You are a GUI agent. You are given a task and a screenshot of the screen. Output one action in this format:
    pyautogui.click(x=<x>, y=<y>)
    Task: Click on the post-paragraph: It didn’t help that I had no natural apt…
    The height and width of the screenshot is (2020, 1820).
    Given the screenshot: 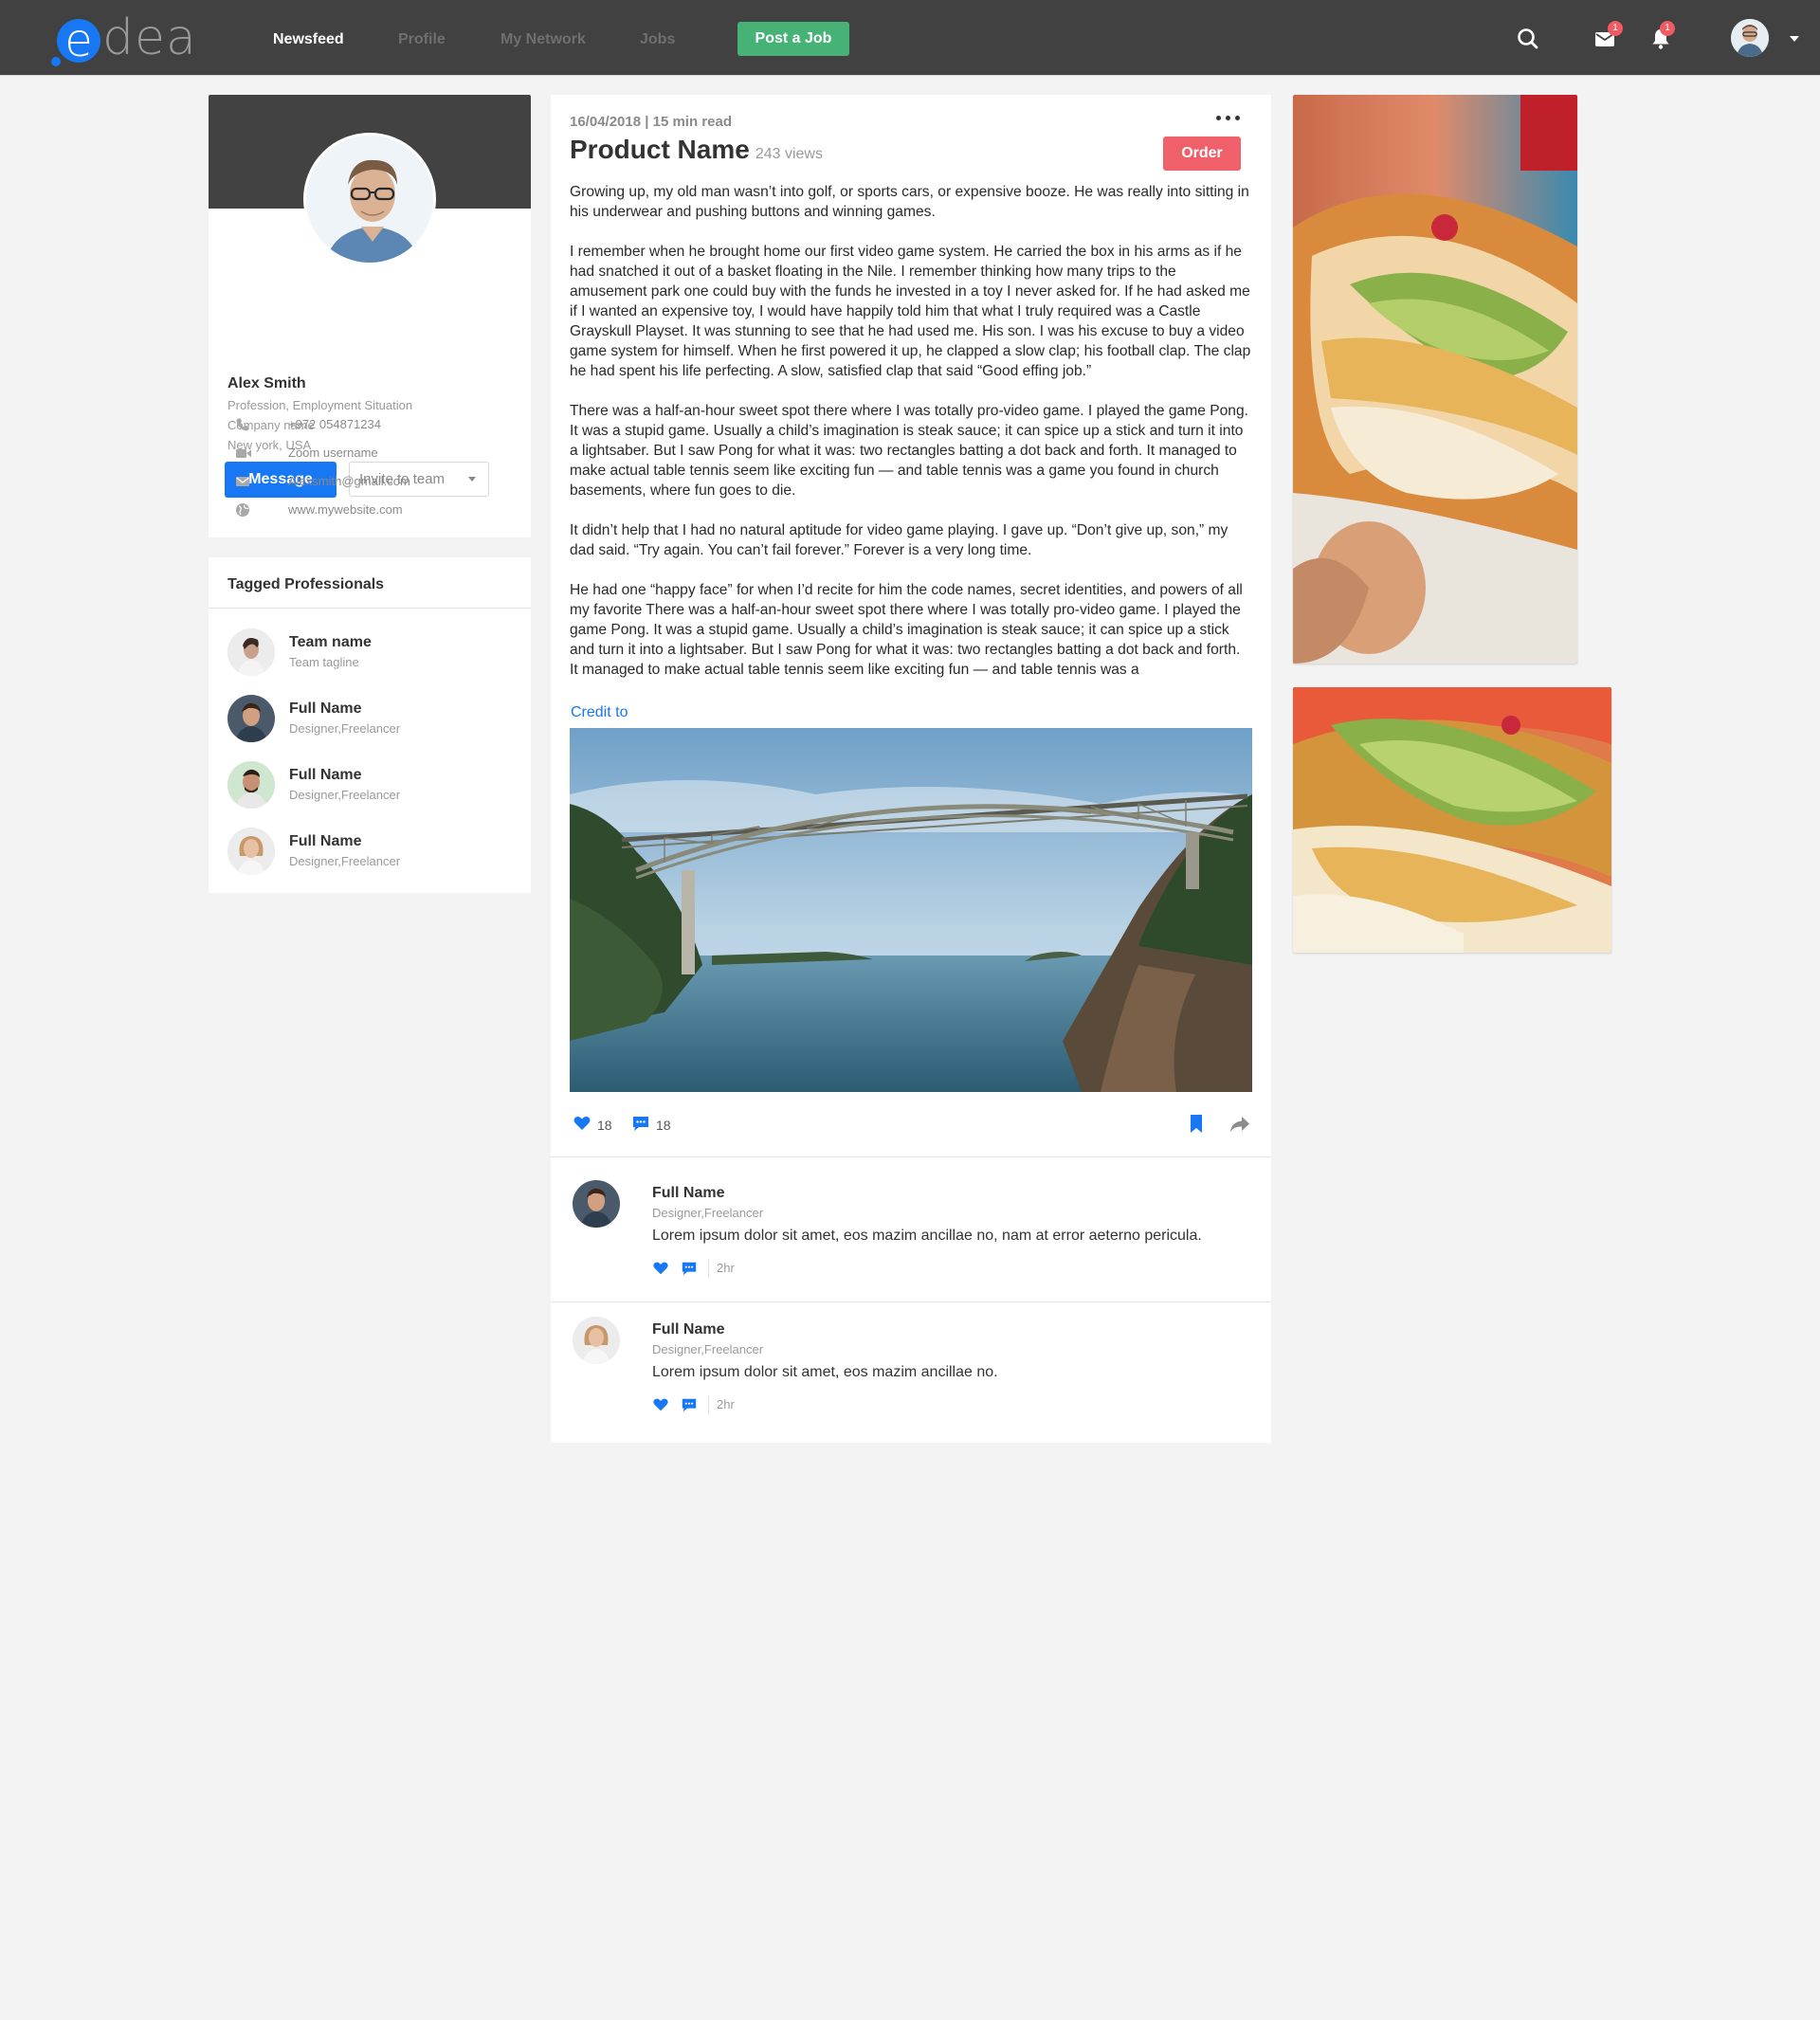 What is the action you would take?
    pyautogui.click(x=899, y=540)
    